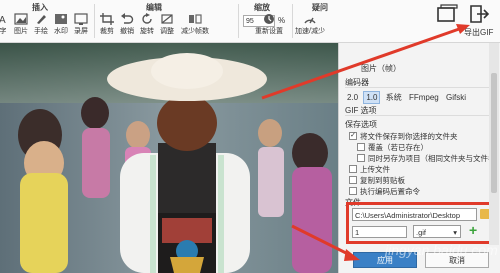 The height and width of the screenshot is (273, 500). I want to click on image-icon, so click(21, 19).